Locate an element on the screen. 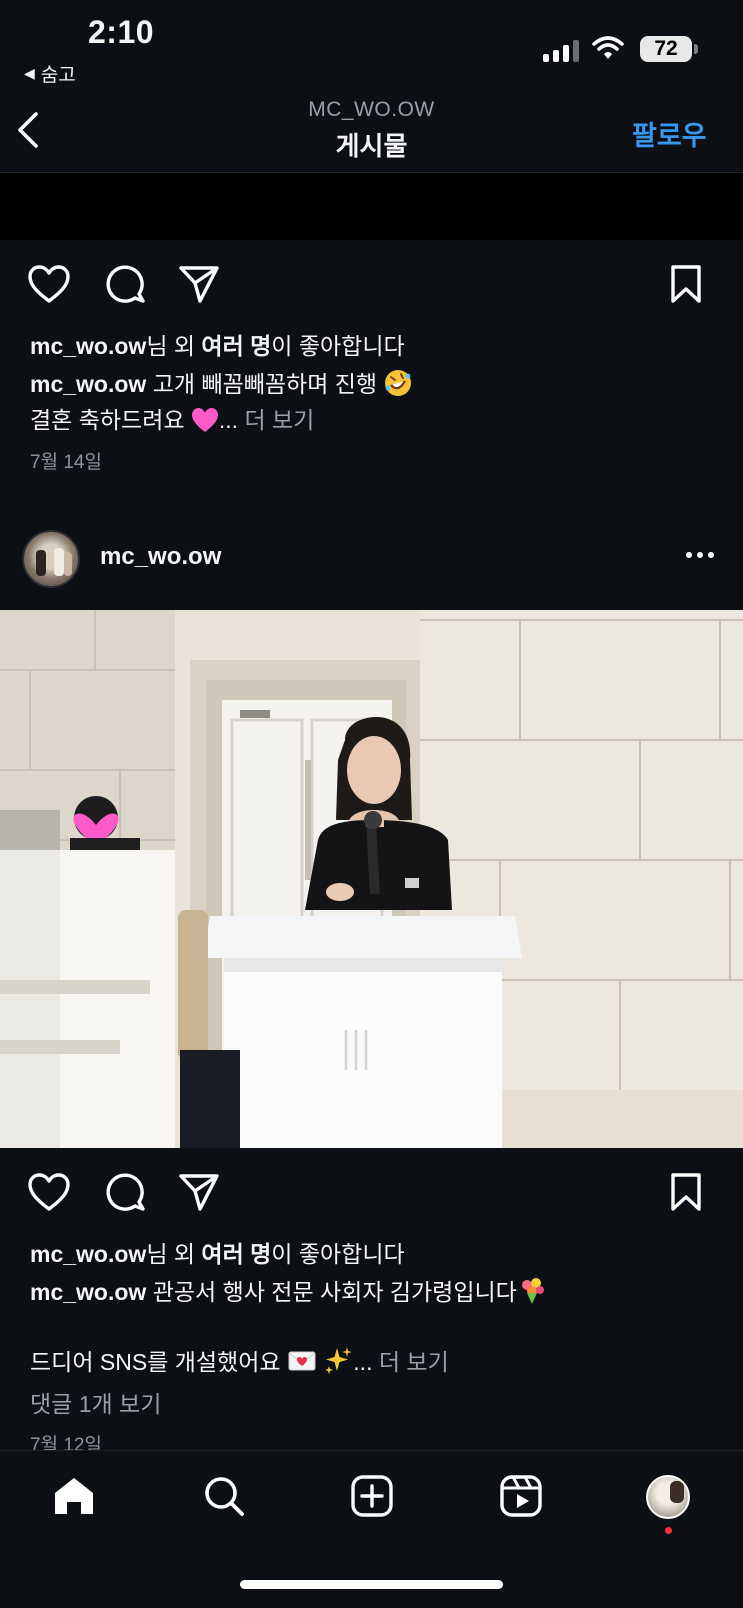 The width and height of the screenshot is (743, 1608). cellular-signal-icon is located at coordinates (561, 50).